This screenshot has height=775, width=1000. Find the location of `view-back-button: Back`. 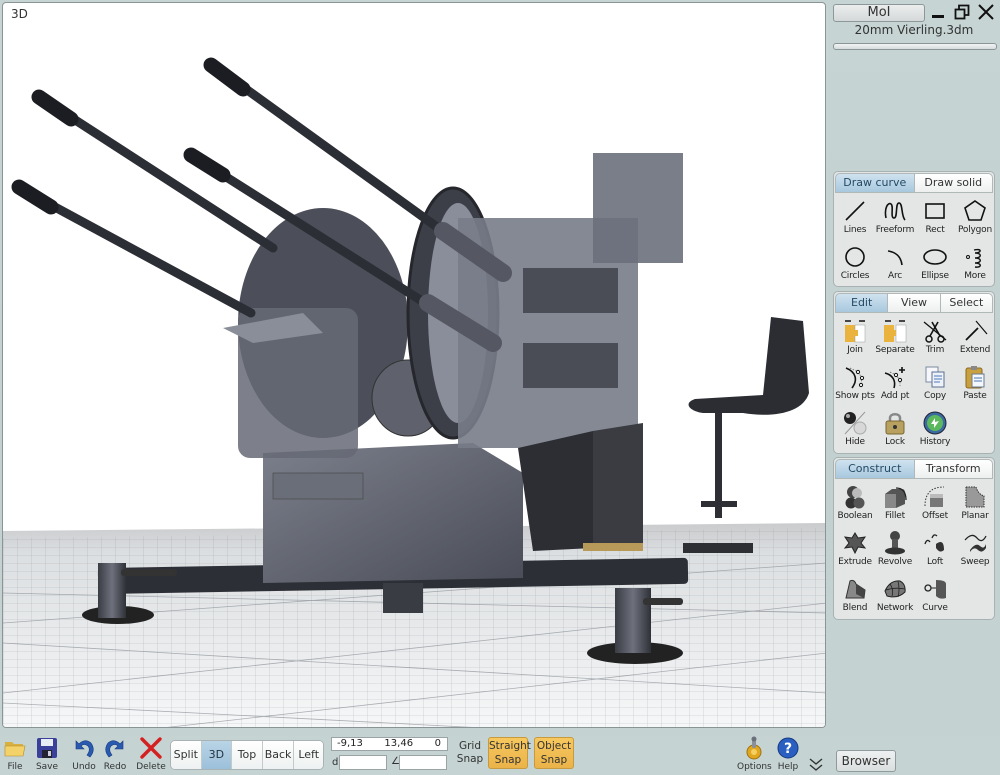

view-back-button: Back is located at coordinates (278, 755).